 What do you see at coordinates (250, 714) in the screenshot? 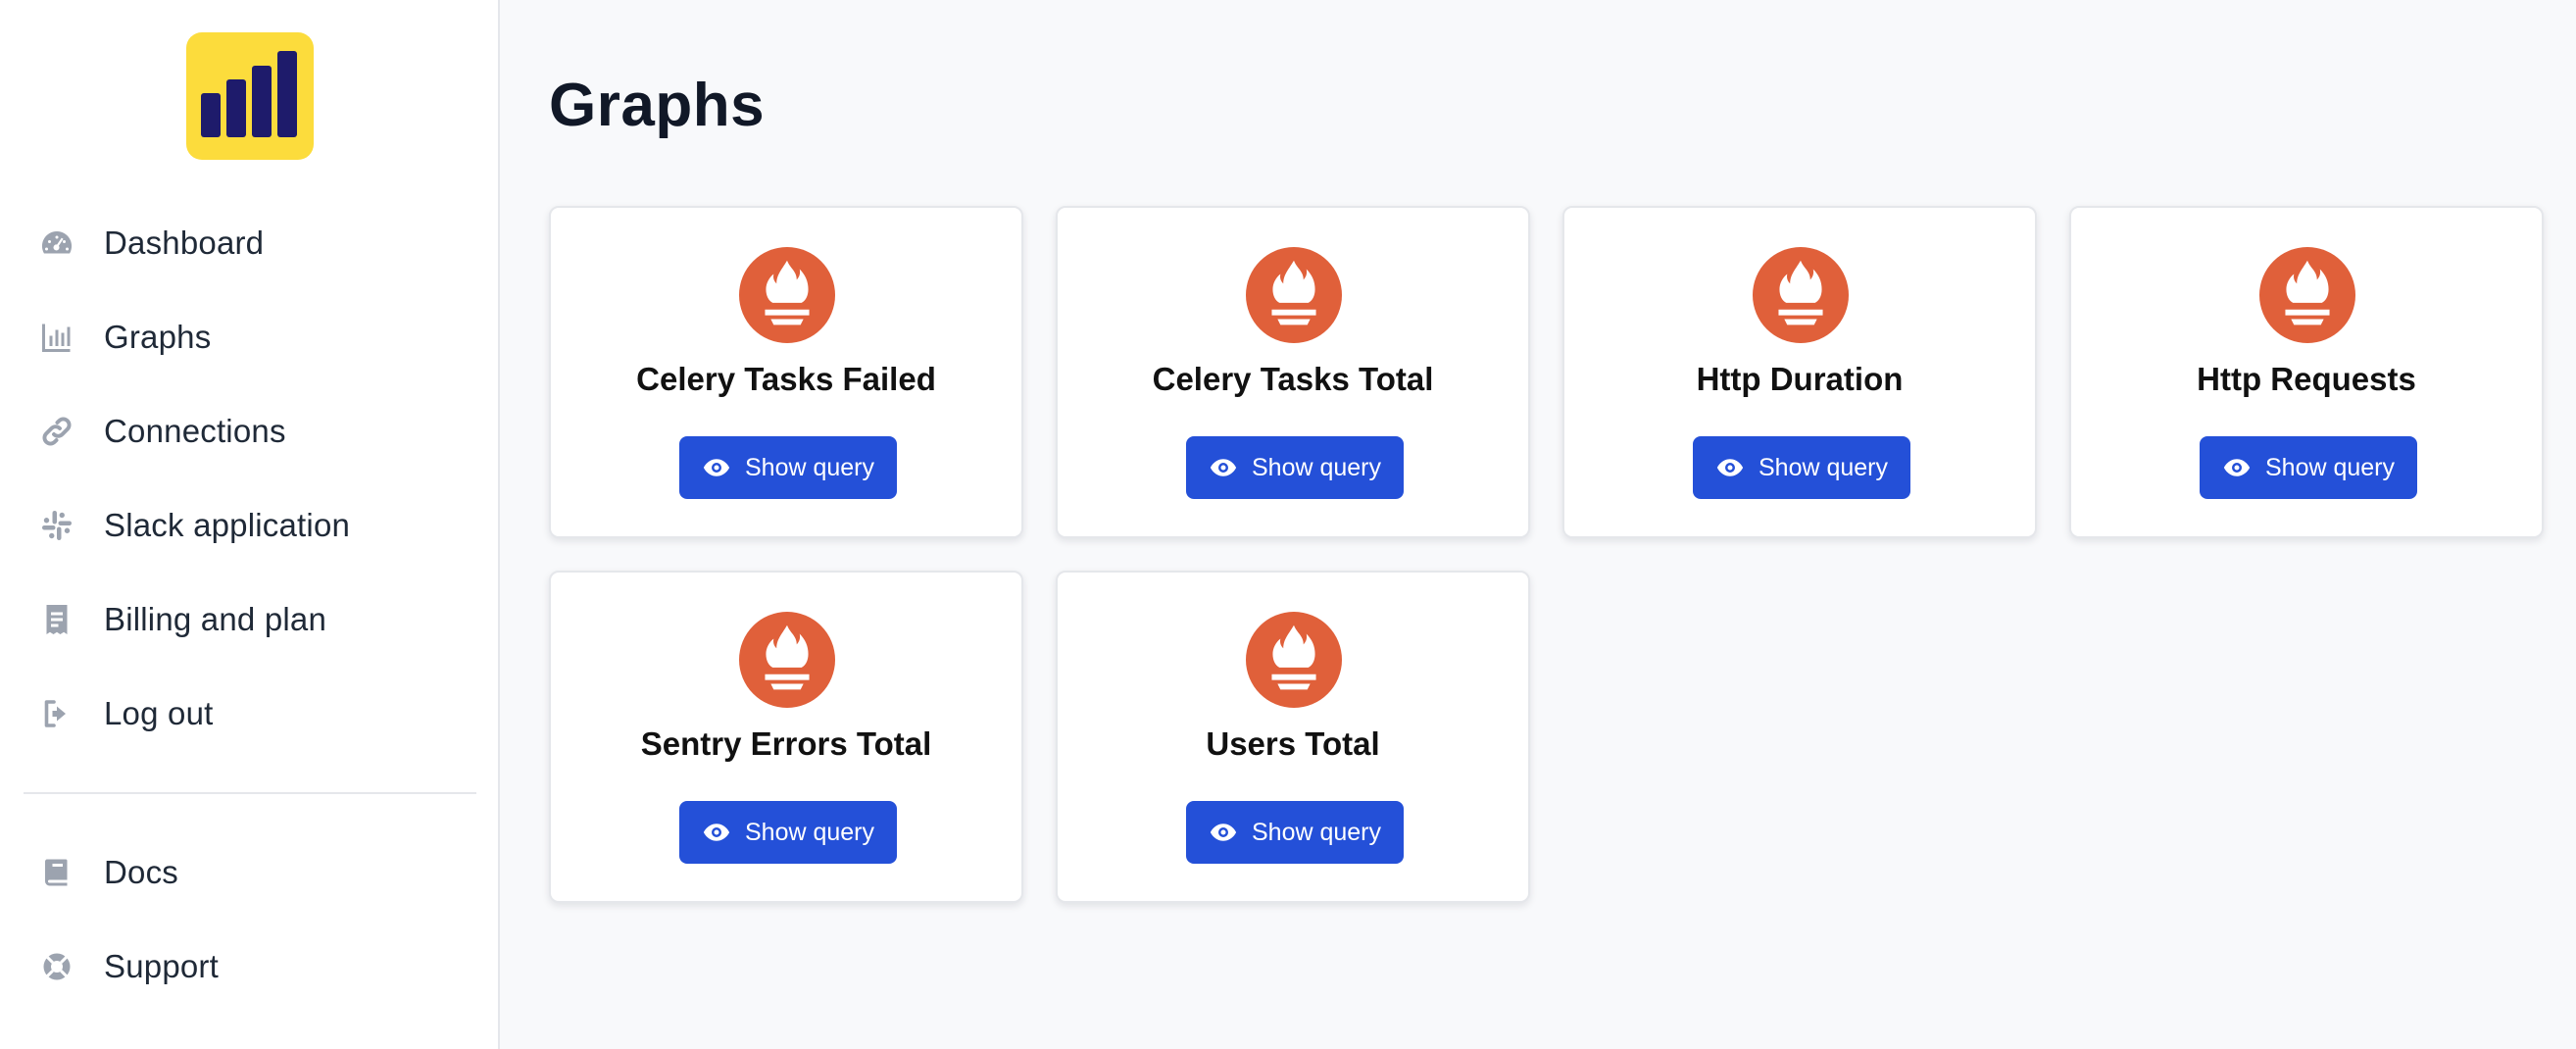
I see `sidebar-item-logout: Log out` at bounding box center [250, 714].